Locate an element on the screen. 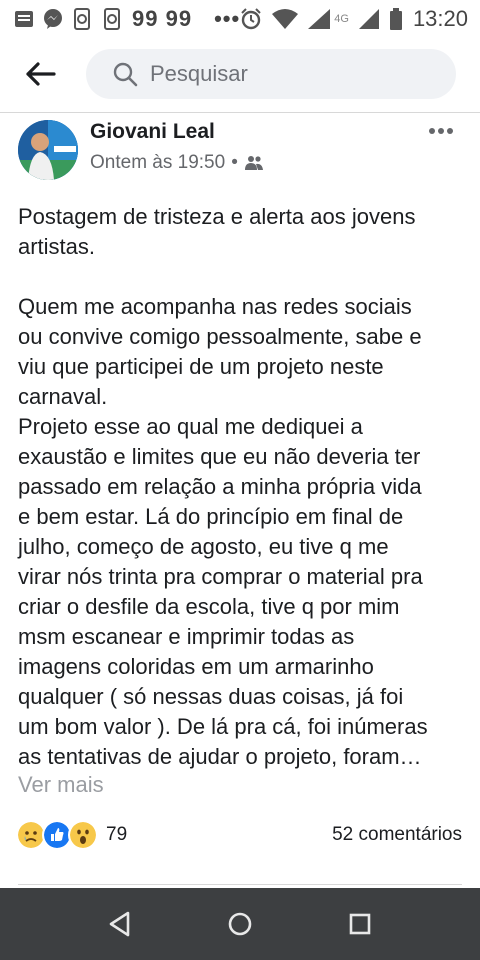  signal-icon is located at coordinates (319, 19).